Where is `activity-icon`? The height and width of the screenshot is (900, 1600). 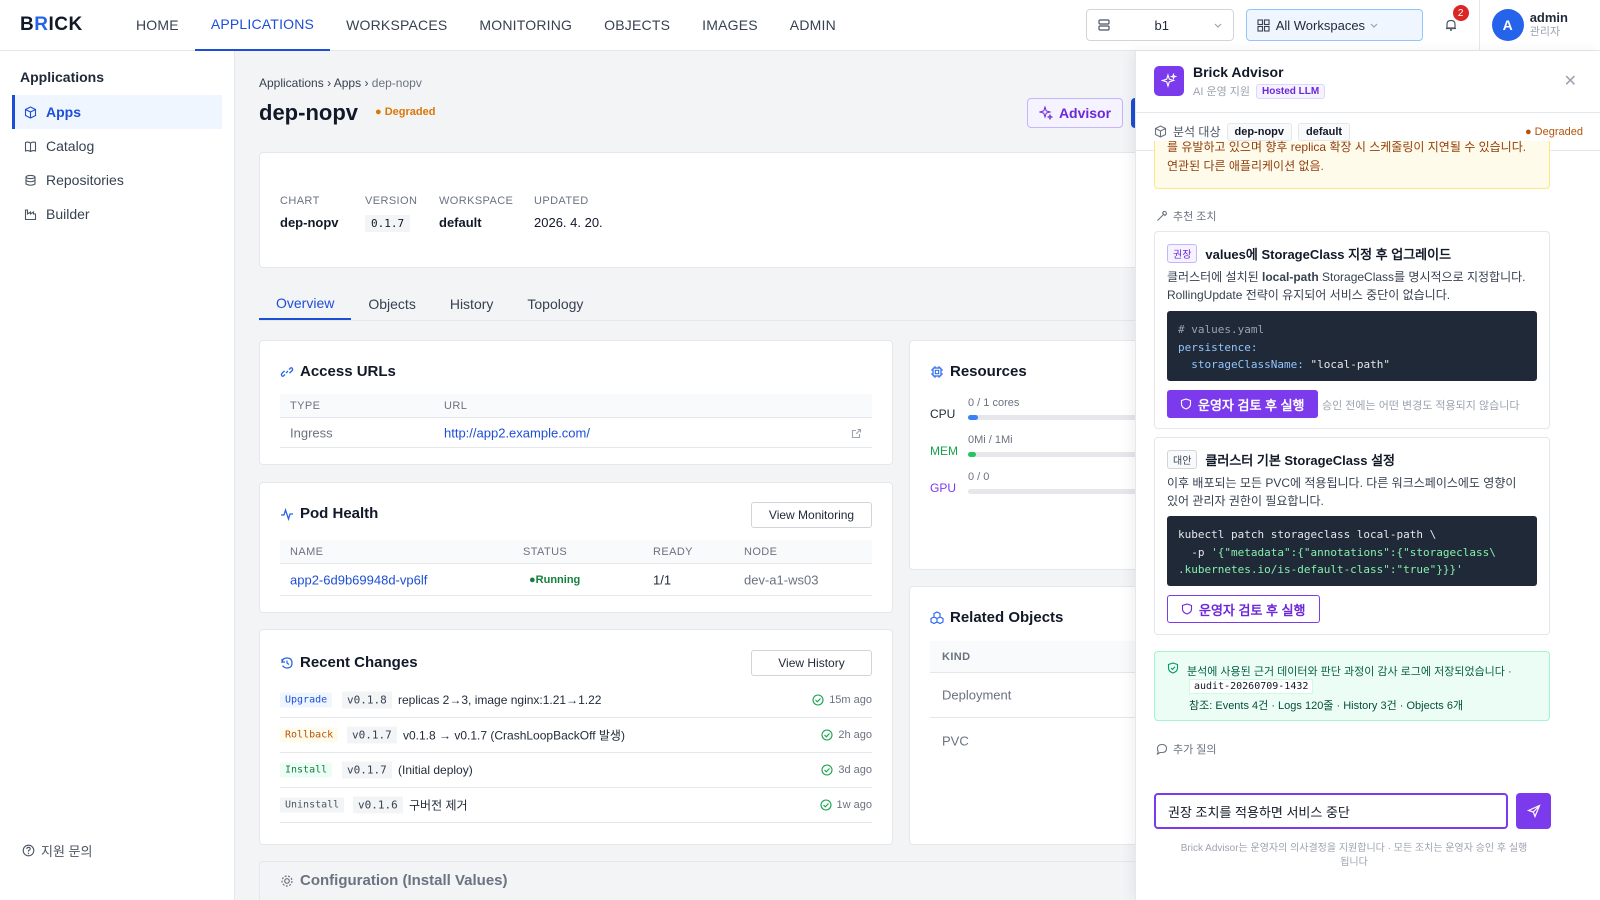 activity-icon is located at coordinates (287, 514).